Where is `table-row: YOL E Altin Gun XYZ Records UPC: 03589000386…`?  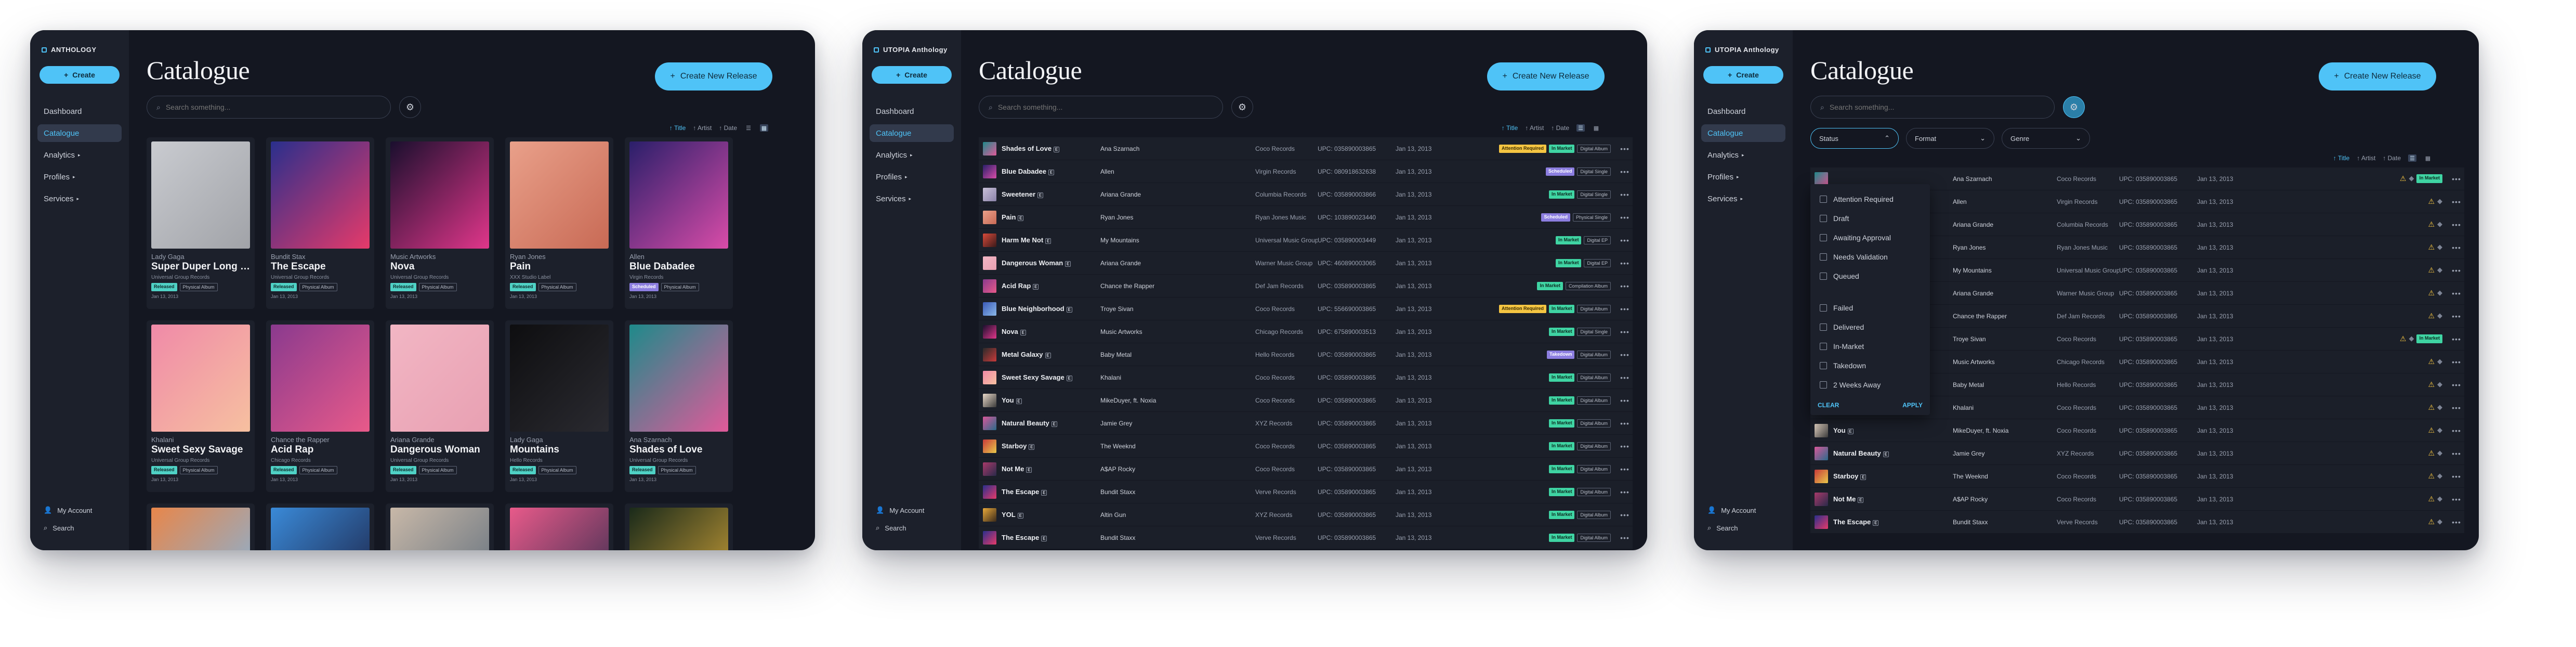 table-row: YOL E Altin Gun XYZ Records UPC: 03589000386… is located at coordinates (1306, 514).